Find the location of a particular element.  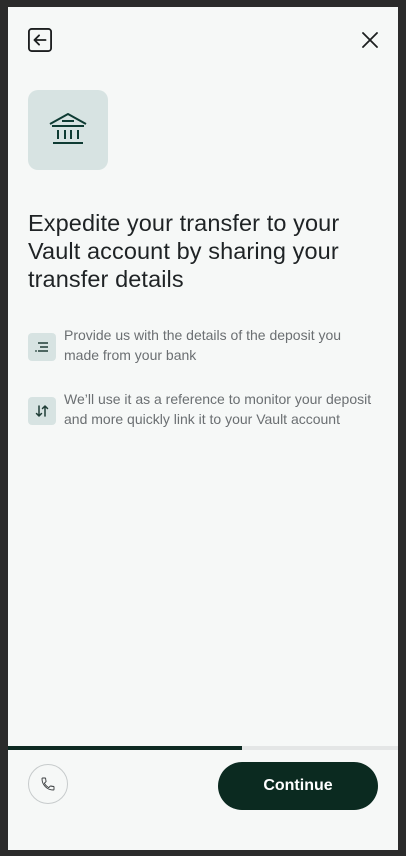

hero-illustration is located at coordinates (68, 130).